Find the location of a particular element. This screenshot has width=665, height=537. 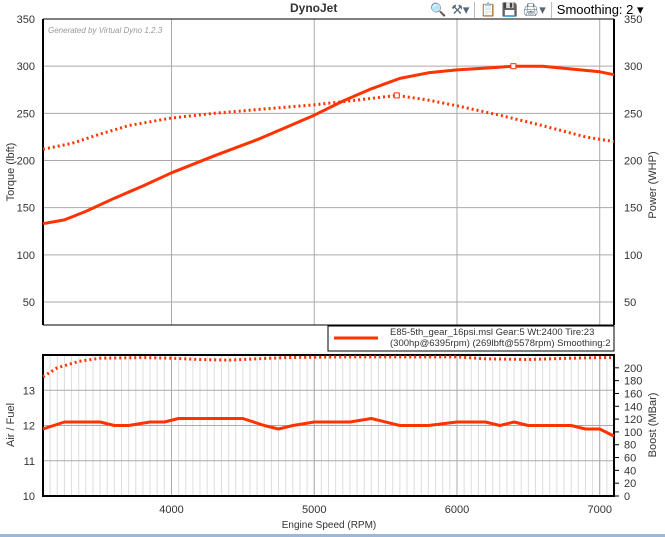

boost-tick-label: 180 is located at coordinates (633, 382).